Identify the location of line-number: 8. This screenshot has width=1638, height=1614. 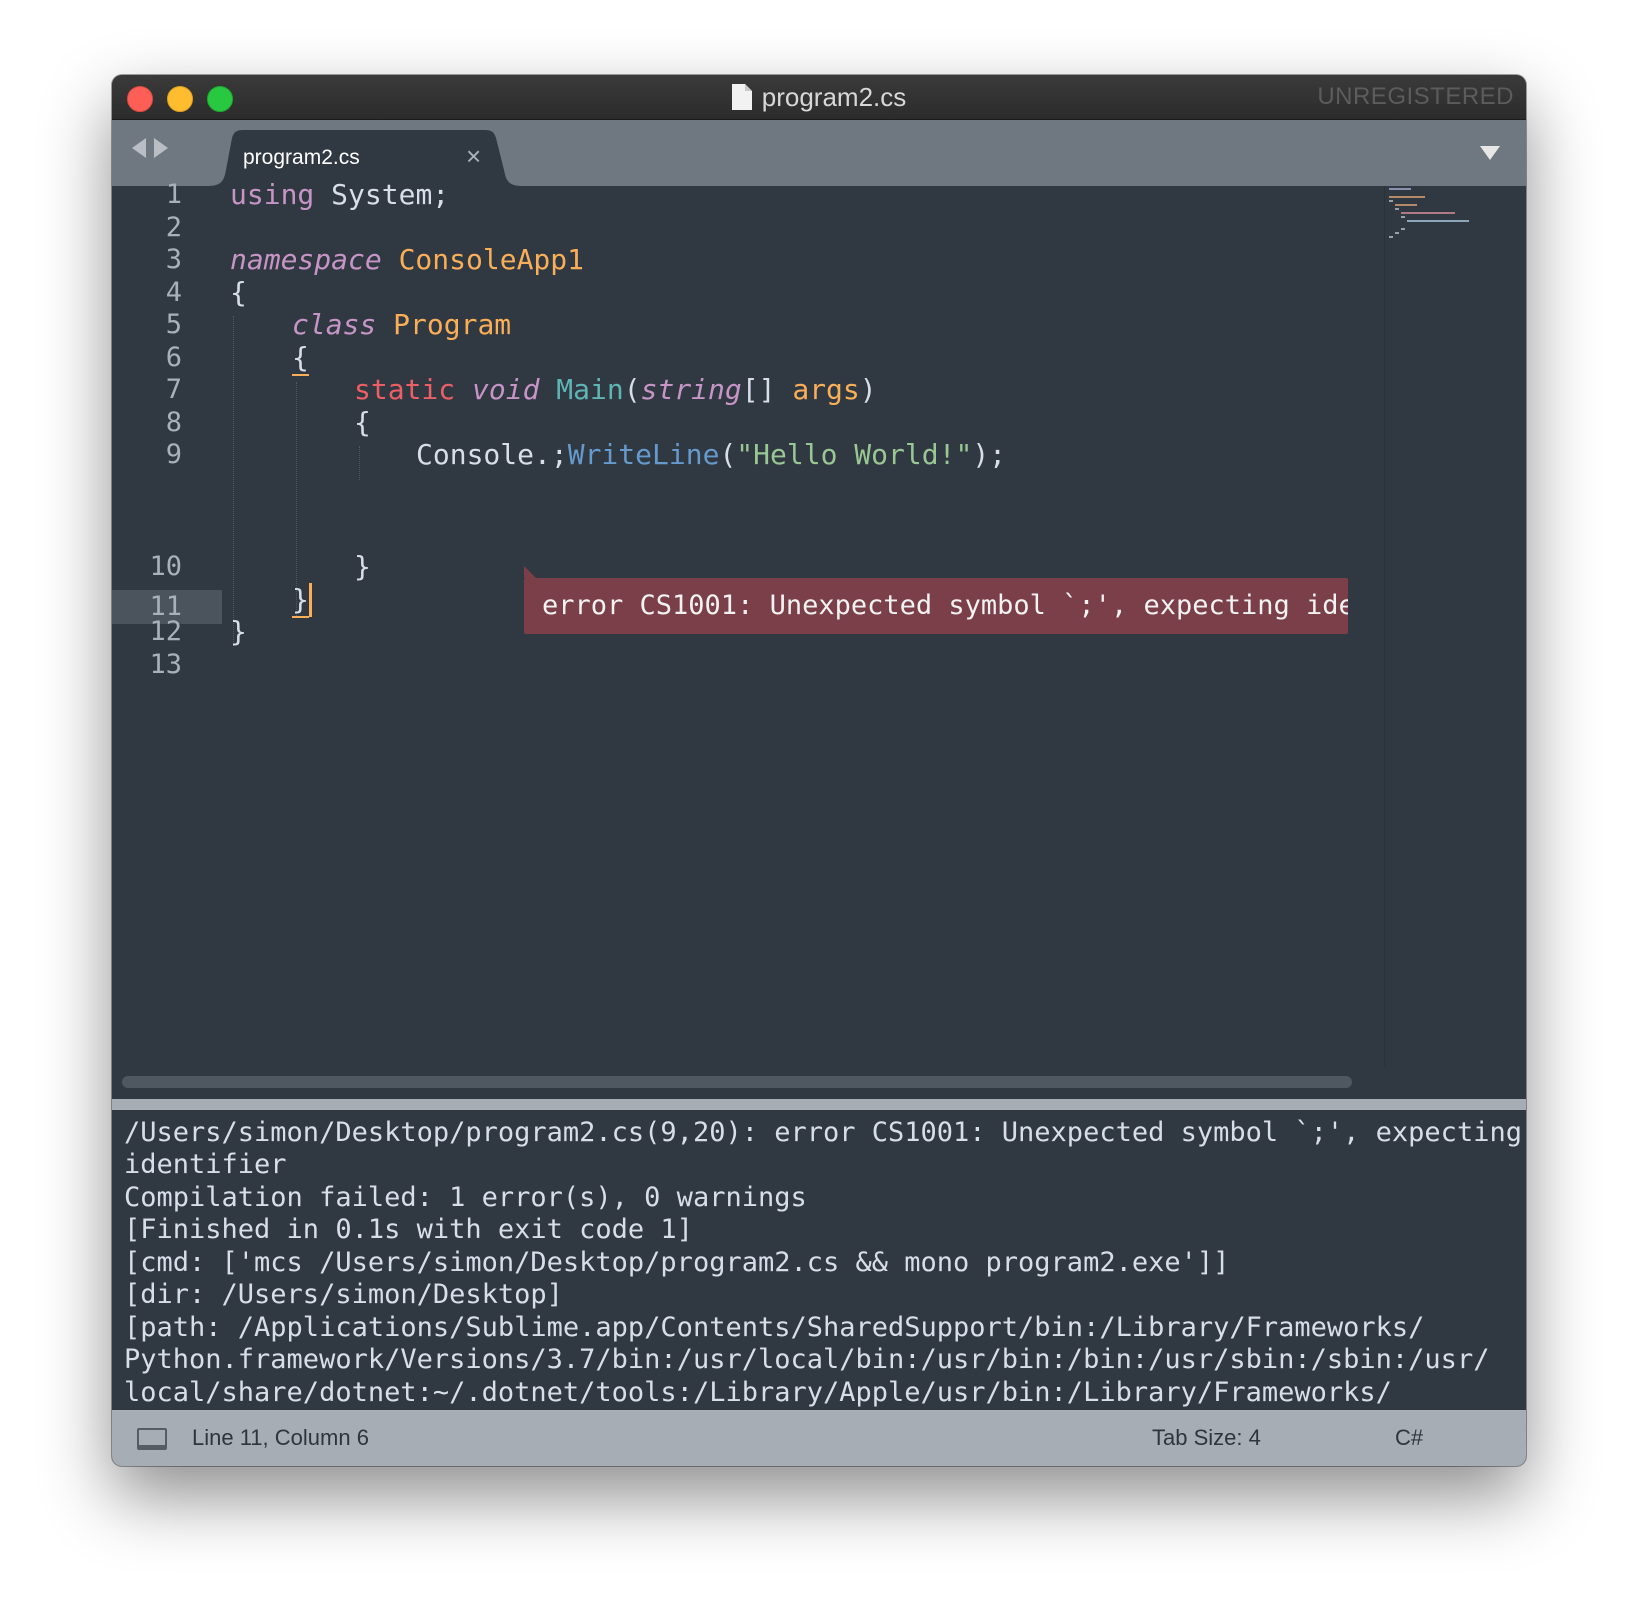
(173, 422).